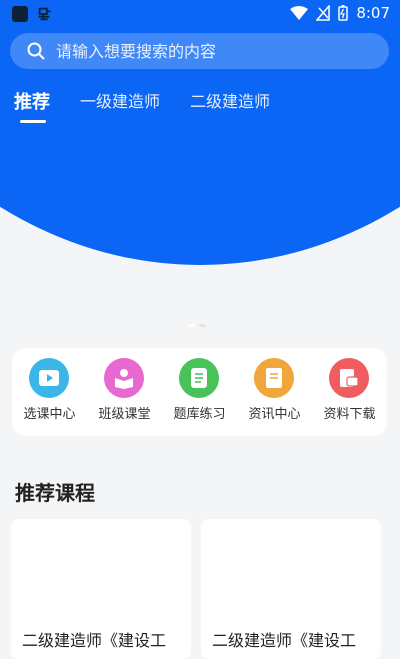 The image size is (400, 659). What do you see at coordinates (373, 13) in the screenshot?
I see `status-time: 8:07` at bounding box center [373, 13].